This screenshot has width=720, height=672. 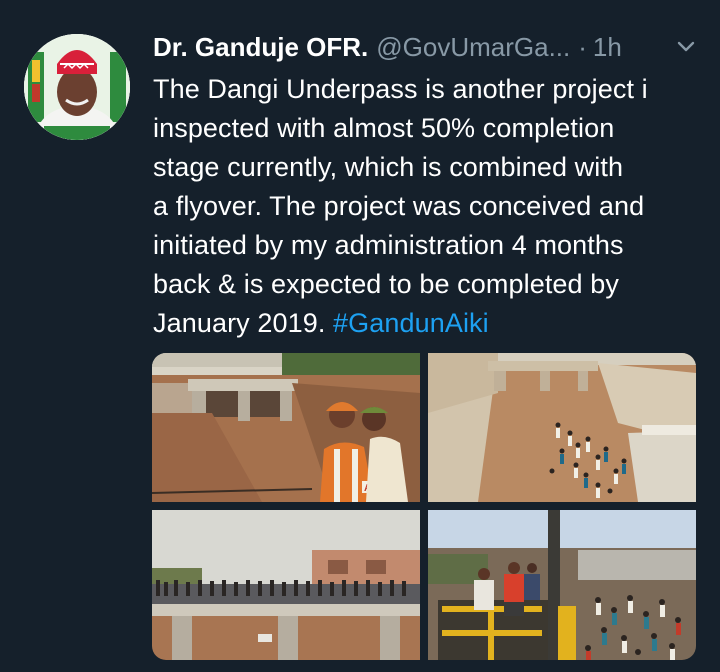 I want to click on site-inspection-photo, so click(x=562, y=585).